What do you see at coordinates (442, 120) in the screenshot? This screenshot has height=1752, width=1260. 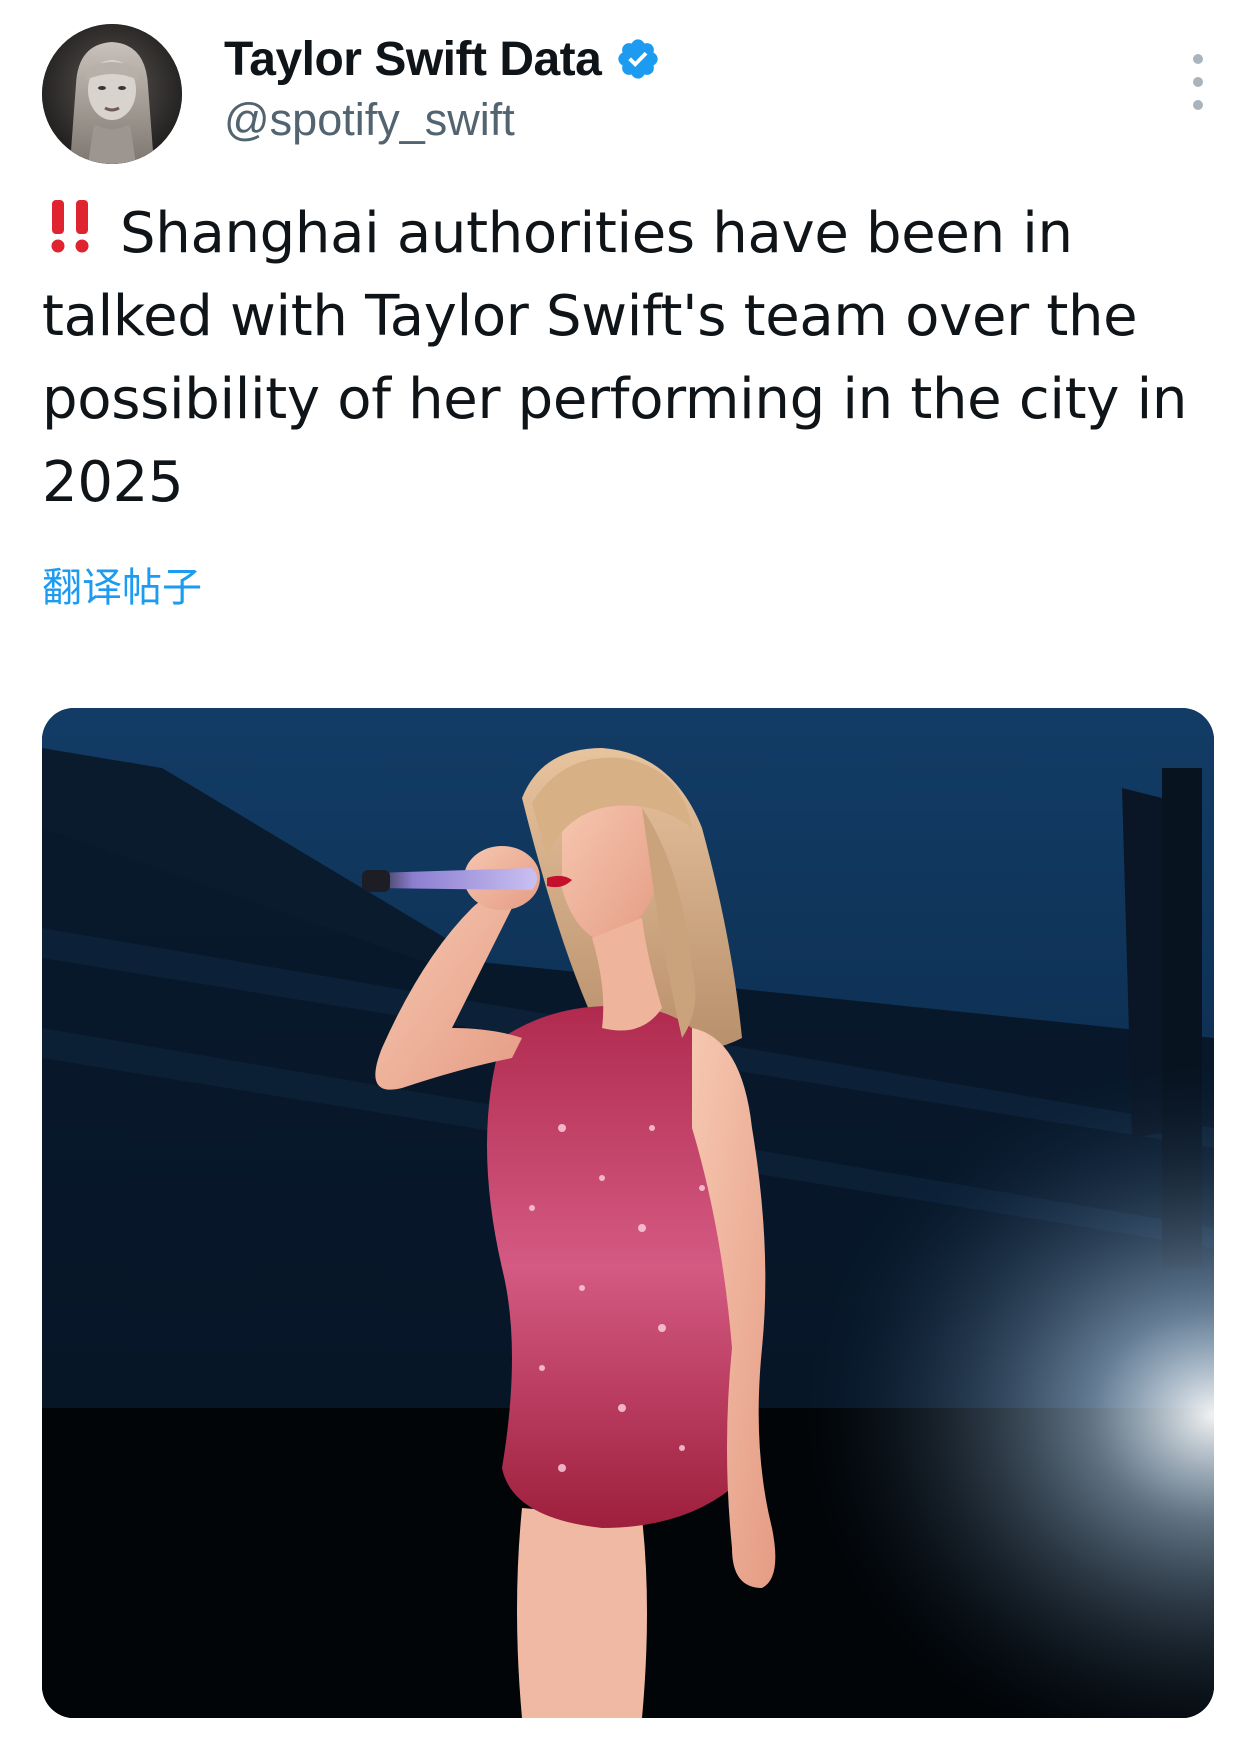 I see `handle: @spotify_swift` at bounding box center [442, 120].